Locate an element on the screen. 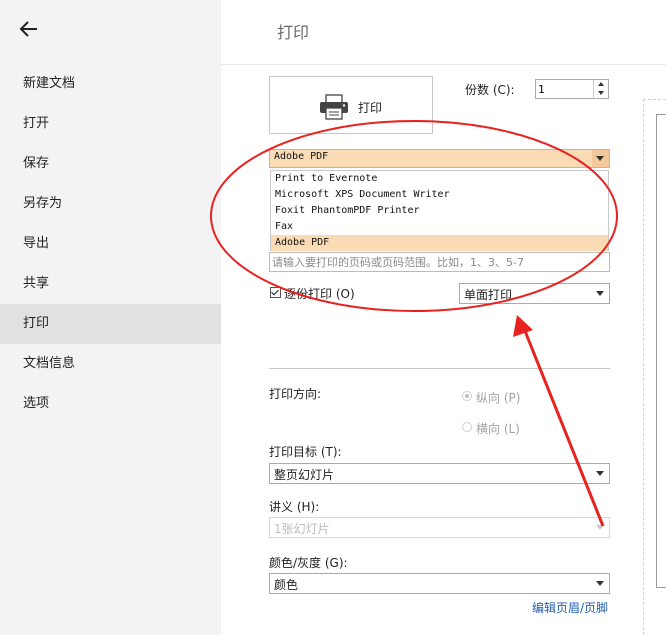 The width and height of the screenshot is (666, 635). duplex-value: 单面打印 is located at coordinates (488, 295).